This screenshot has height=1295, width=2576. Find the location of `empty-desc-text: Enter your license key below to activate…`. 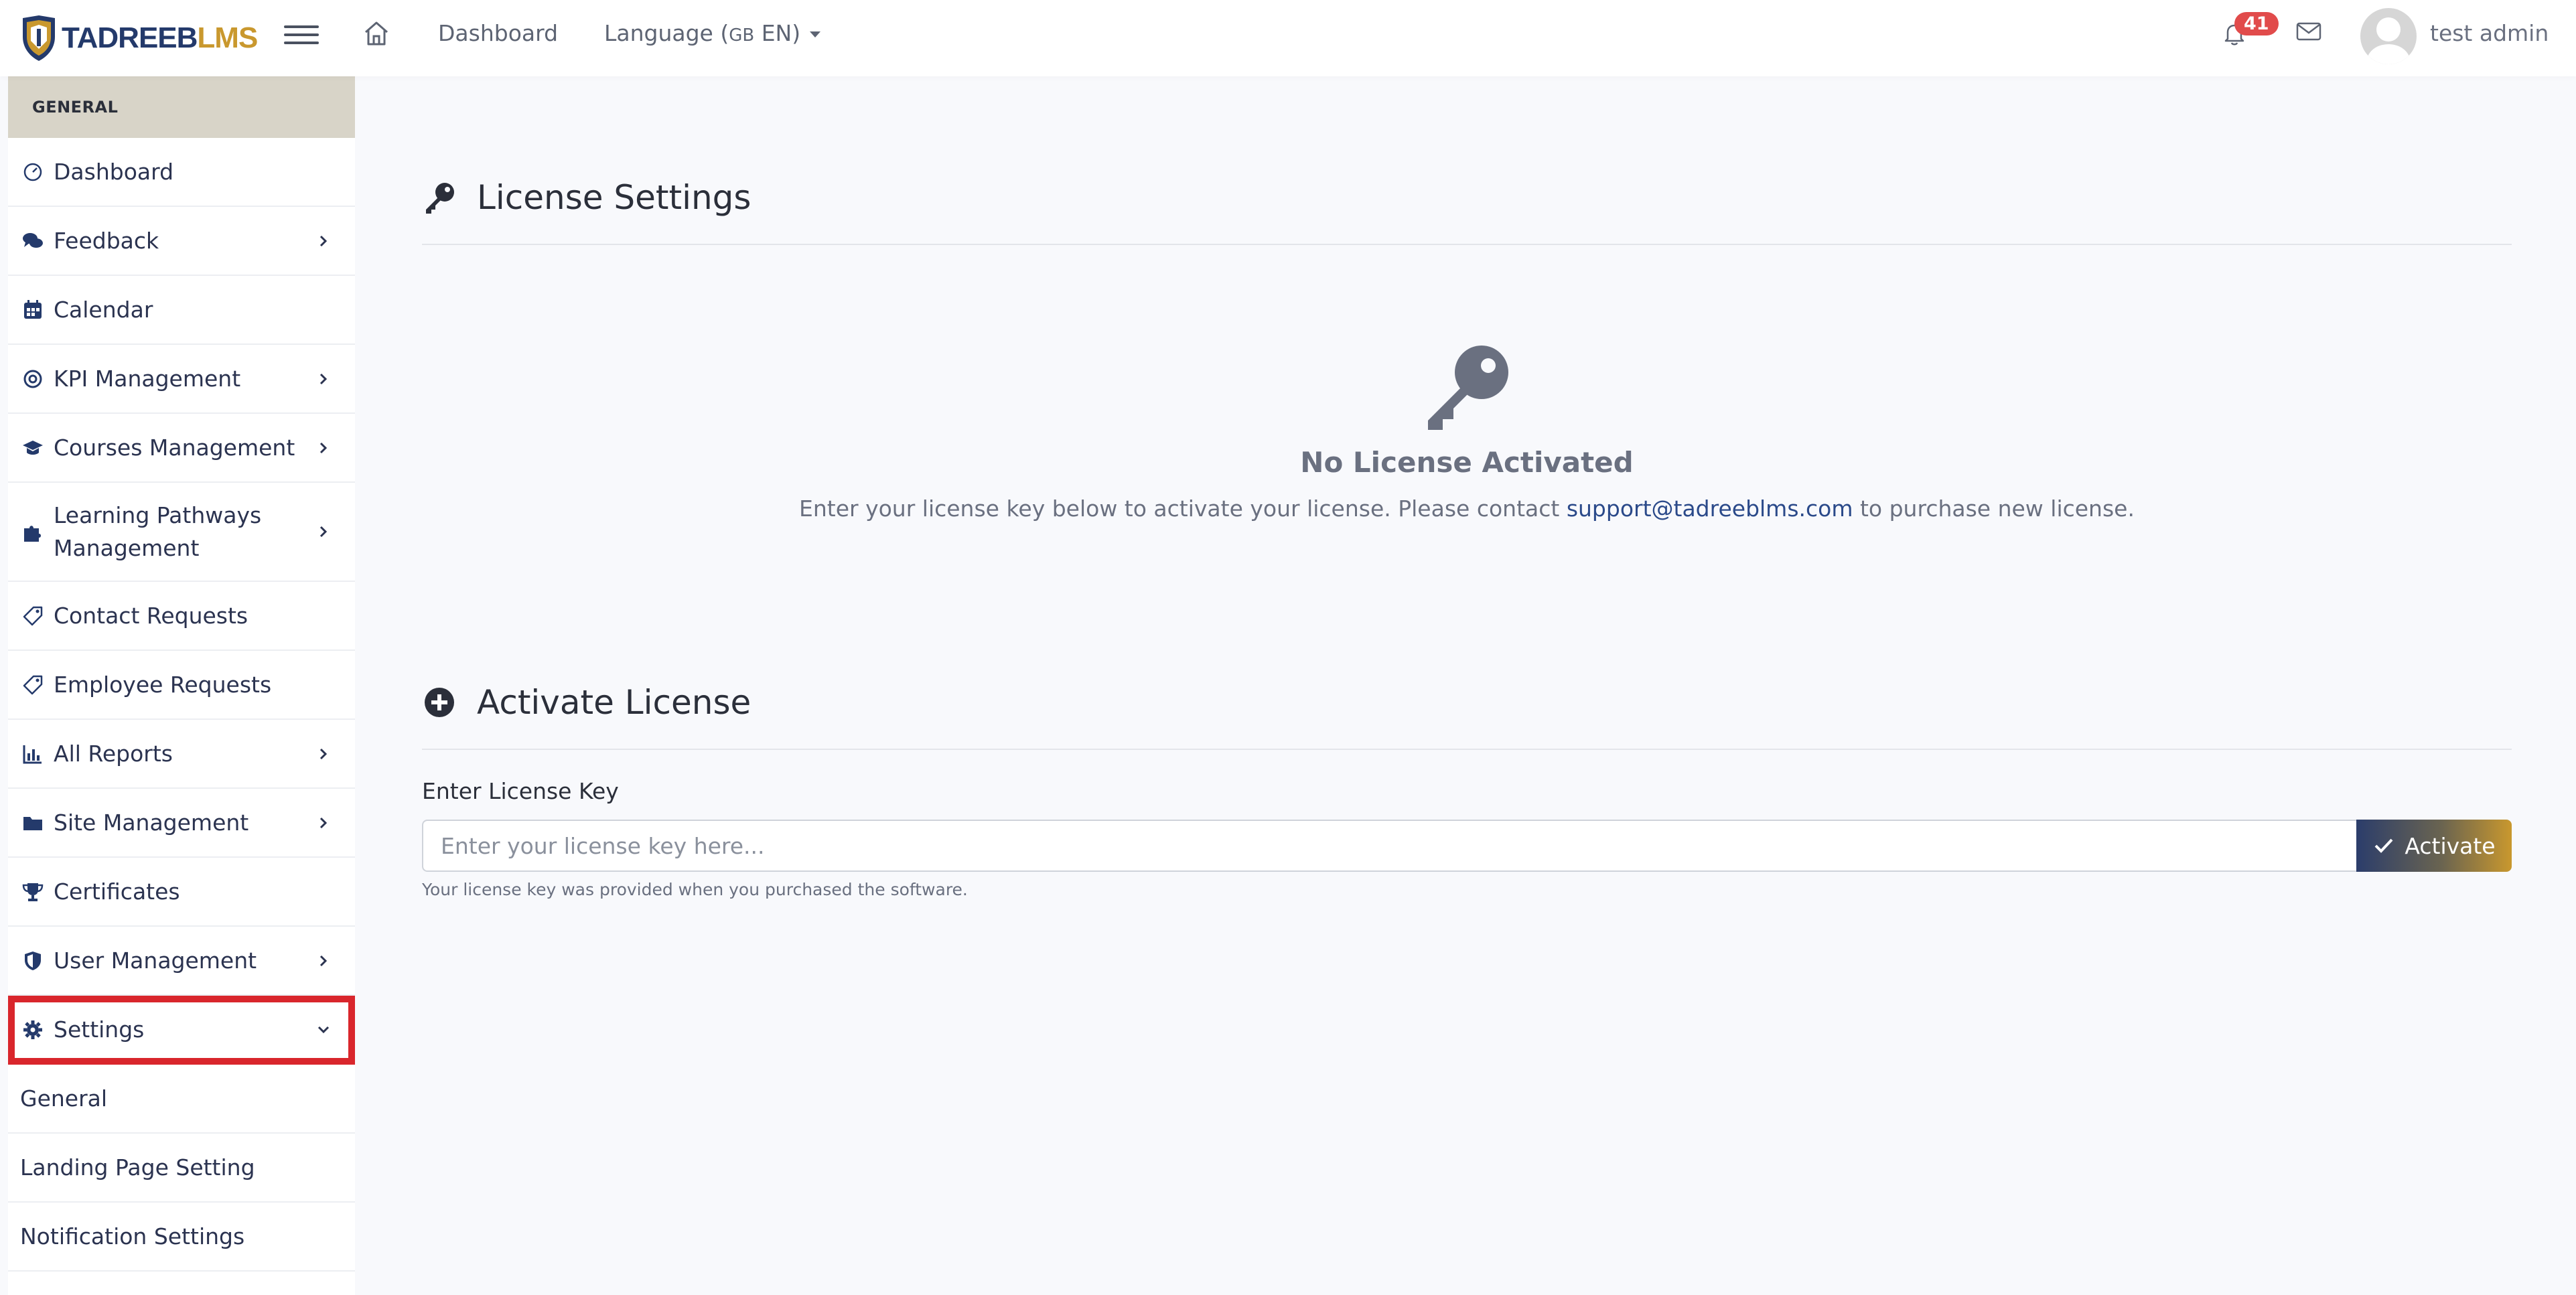

empty-desc-text: Enter your license key below to activate… is located at coordinates (1183, 509).